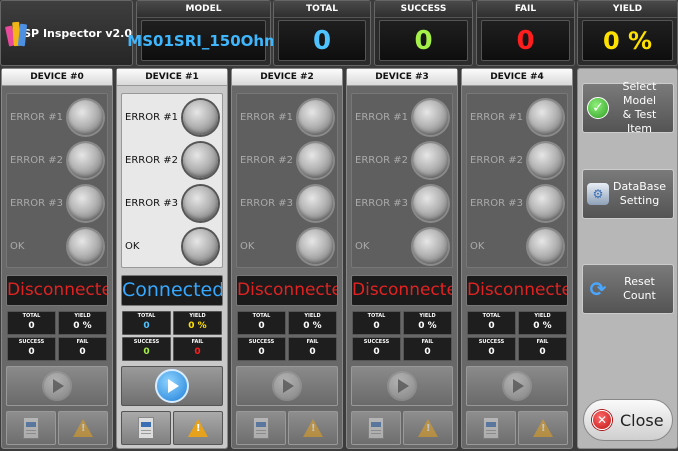 Image resolution: width=678 pixels, height=451 pixels. I want to click on fail-box: FAIL 0, so click(525, 33).